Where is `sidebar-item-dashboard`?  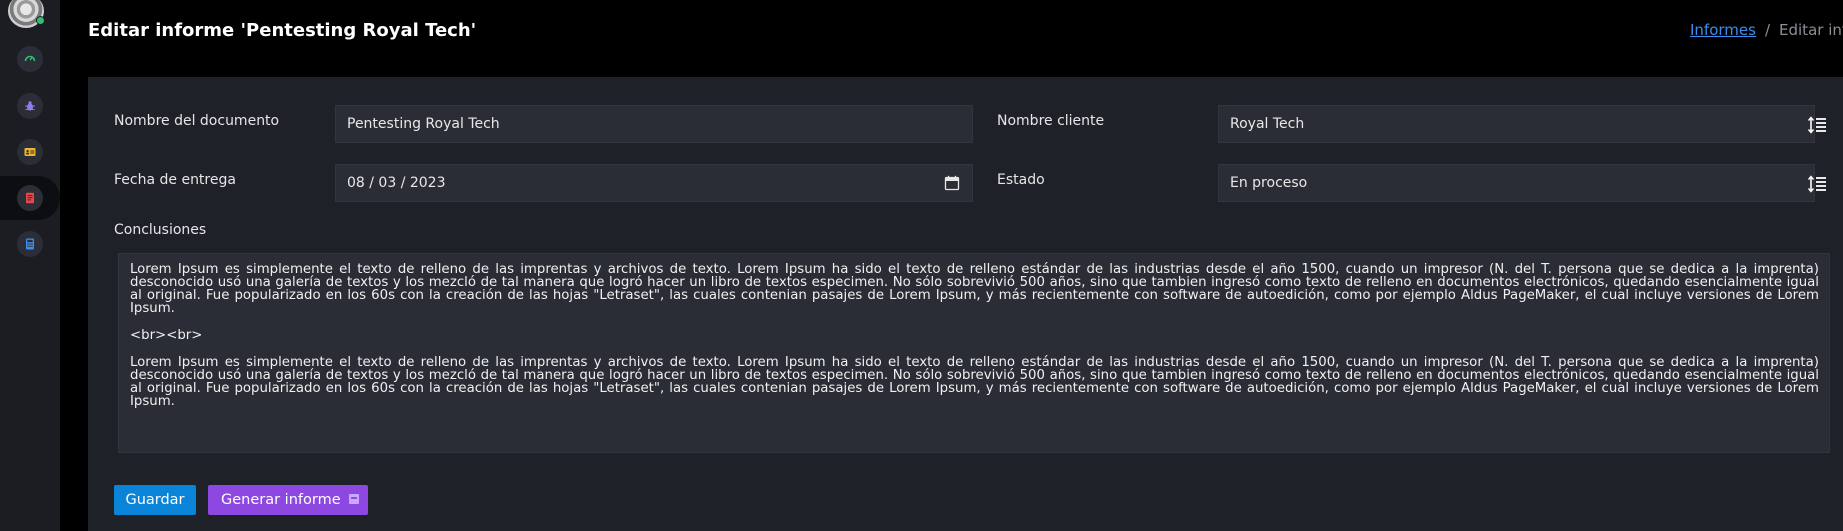
sidebar-item-dashboard is located at coordinates (30, 59).